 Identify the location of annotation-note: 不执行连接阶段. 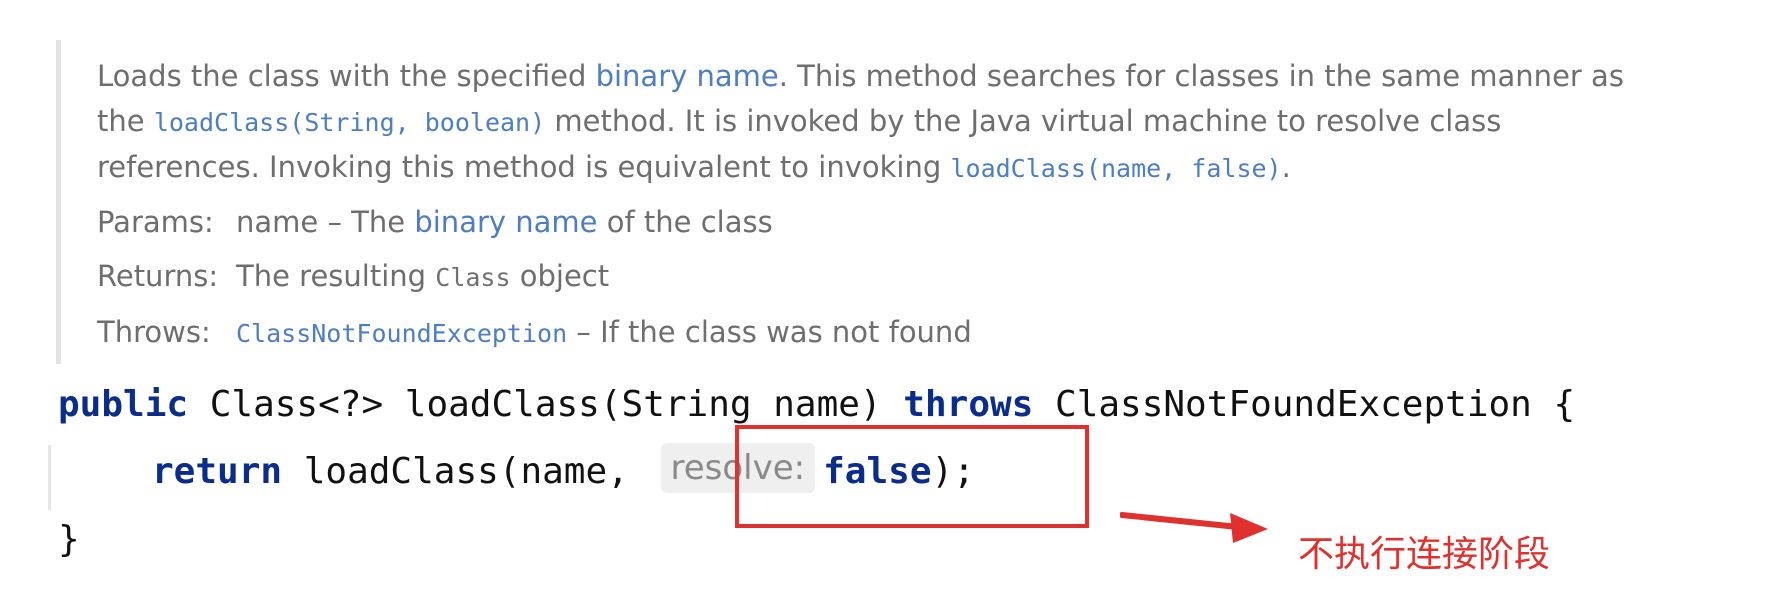
(1424, 554).